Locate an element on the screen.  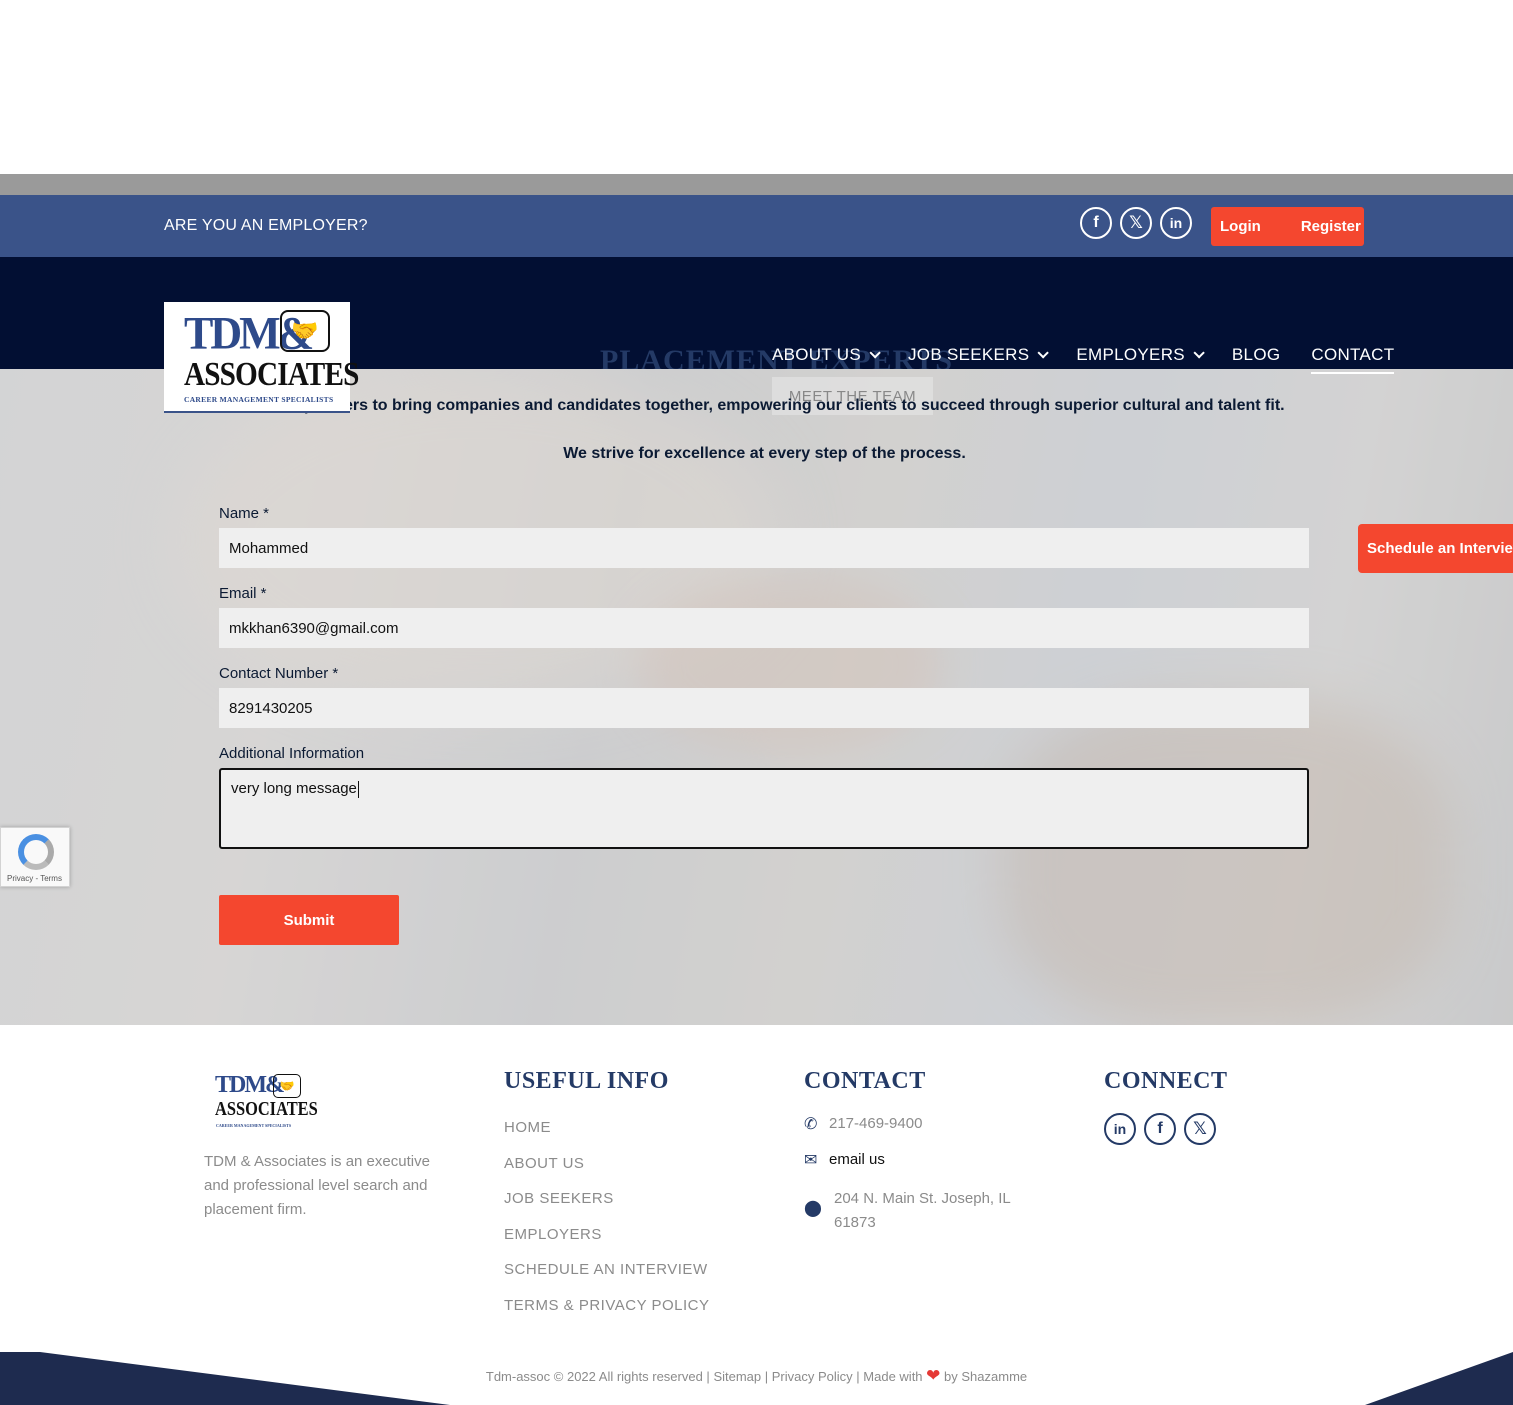
footer-link-schedule: SCHEDULE AN INTERVIEW is located at coordinates (607, 1277).